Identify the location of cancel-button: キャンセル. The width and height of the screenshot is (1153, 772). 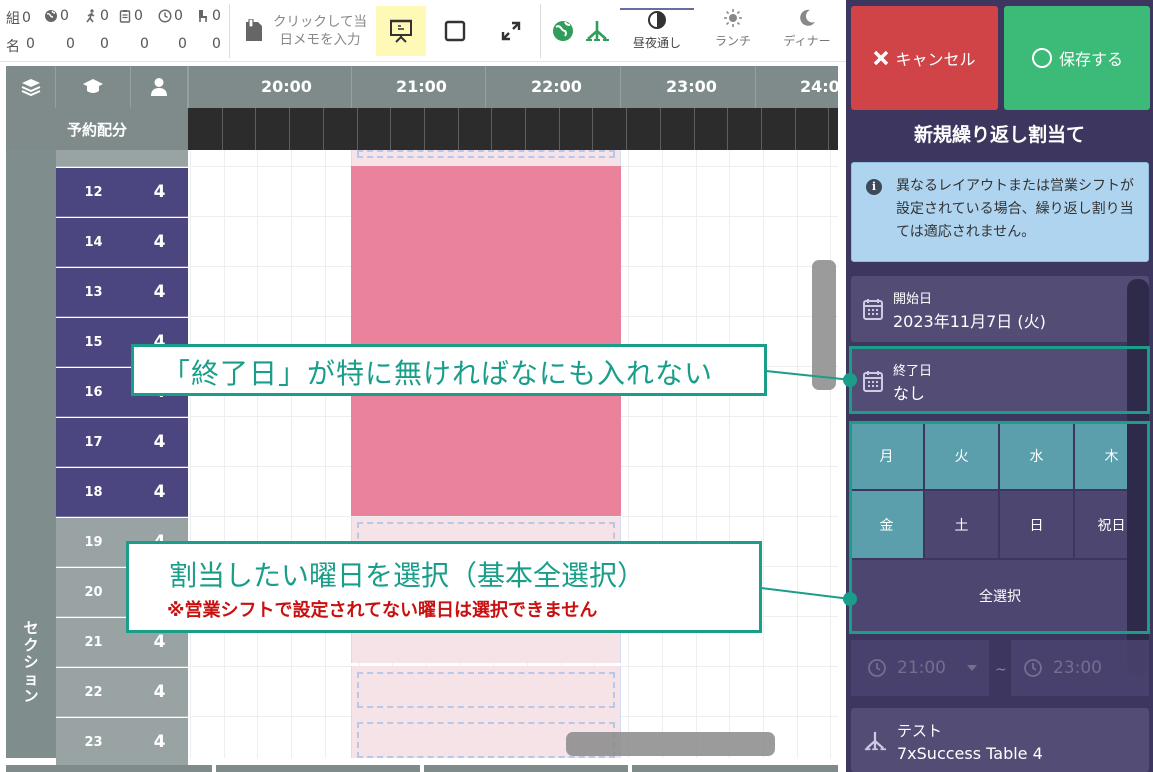
(924, 58).